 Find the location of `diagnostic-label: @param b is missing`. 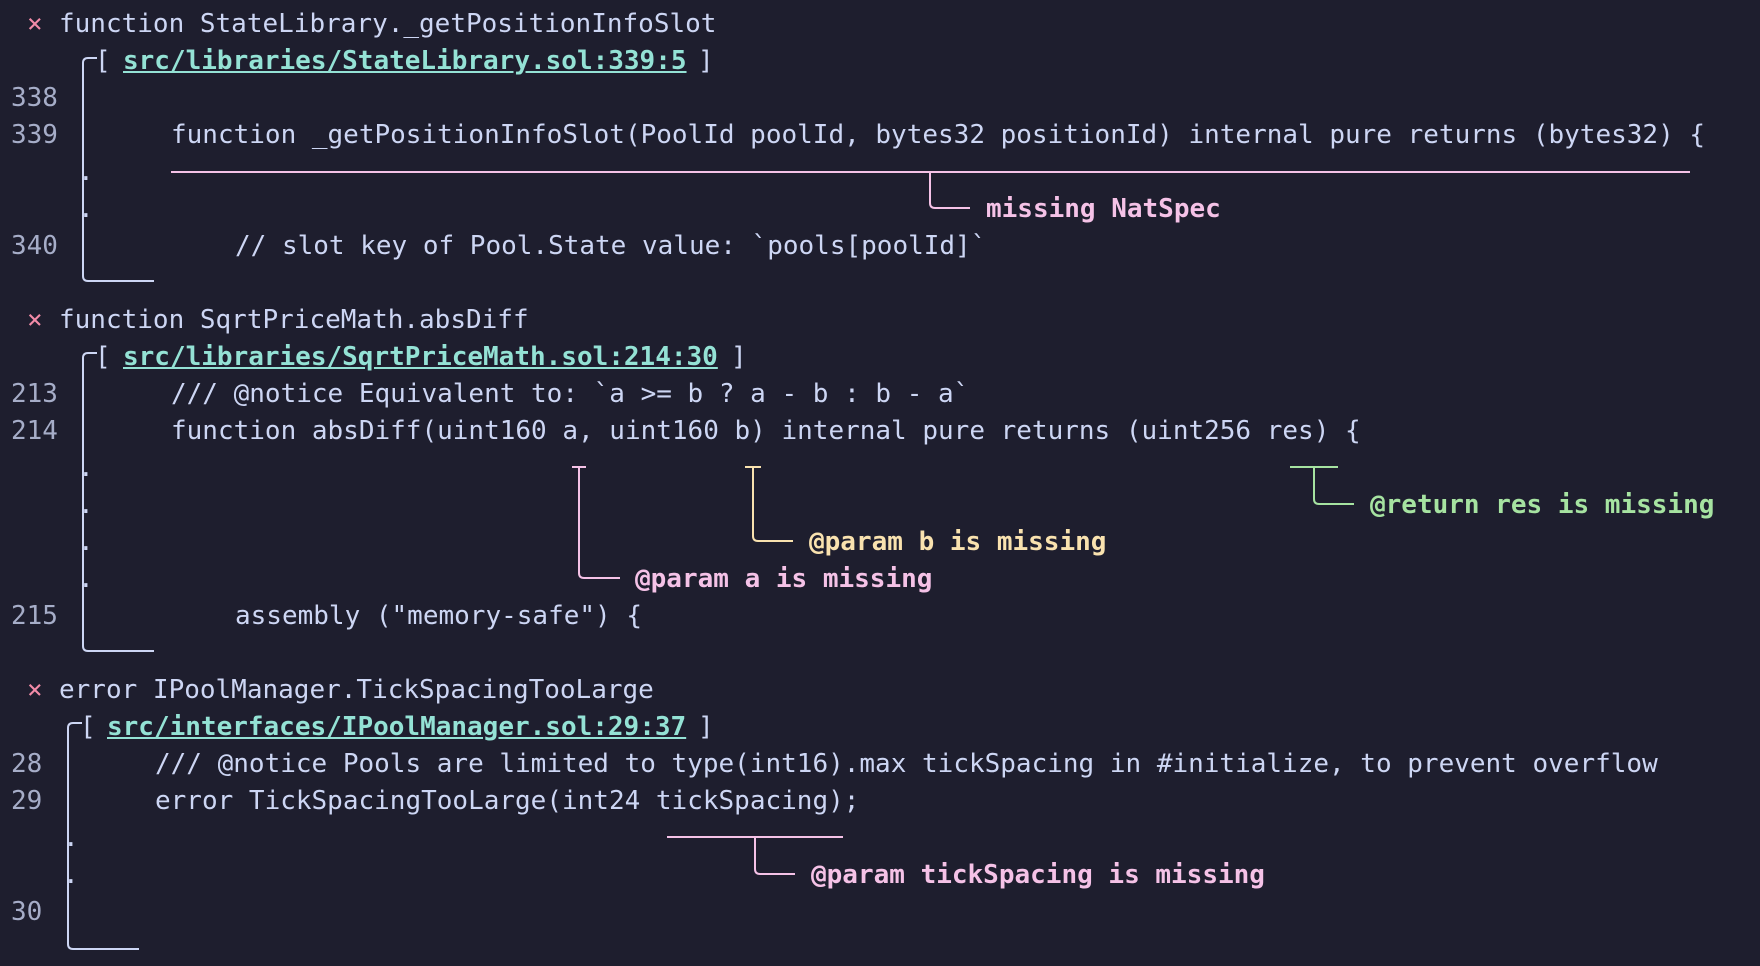

diagnostic-label: @param b is missing is located at coordinates (958, 542).